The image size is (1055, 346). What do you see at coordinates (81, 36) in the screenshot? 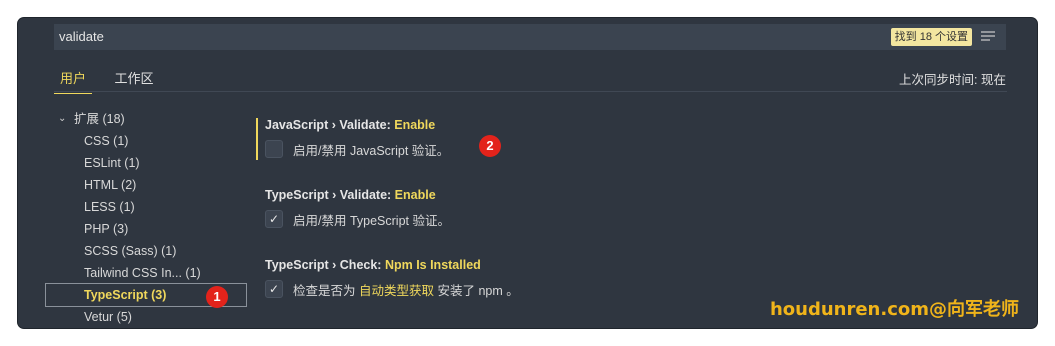
I see `search-input: validate` at bounding box center [81, 36].